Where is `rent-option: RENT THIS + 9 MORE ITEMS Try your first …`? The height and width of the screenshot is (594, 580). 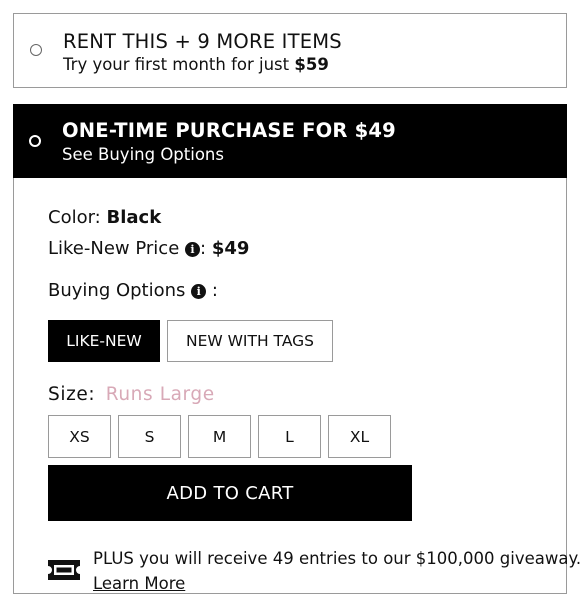
rent-option: RENT THIS + 9 MORE ITEMS Try your first … is located at coordinates (290, 50).